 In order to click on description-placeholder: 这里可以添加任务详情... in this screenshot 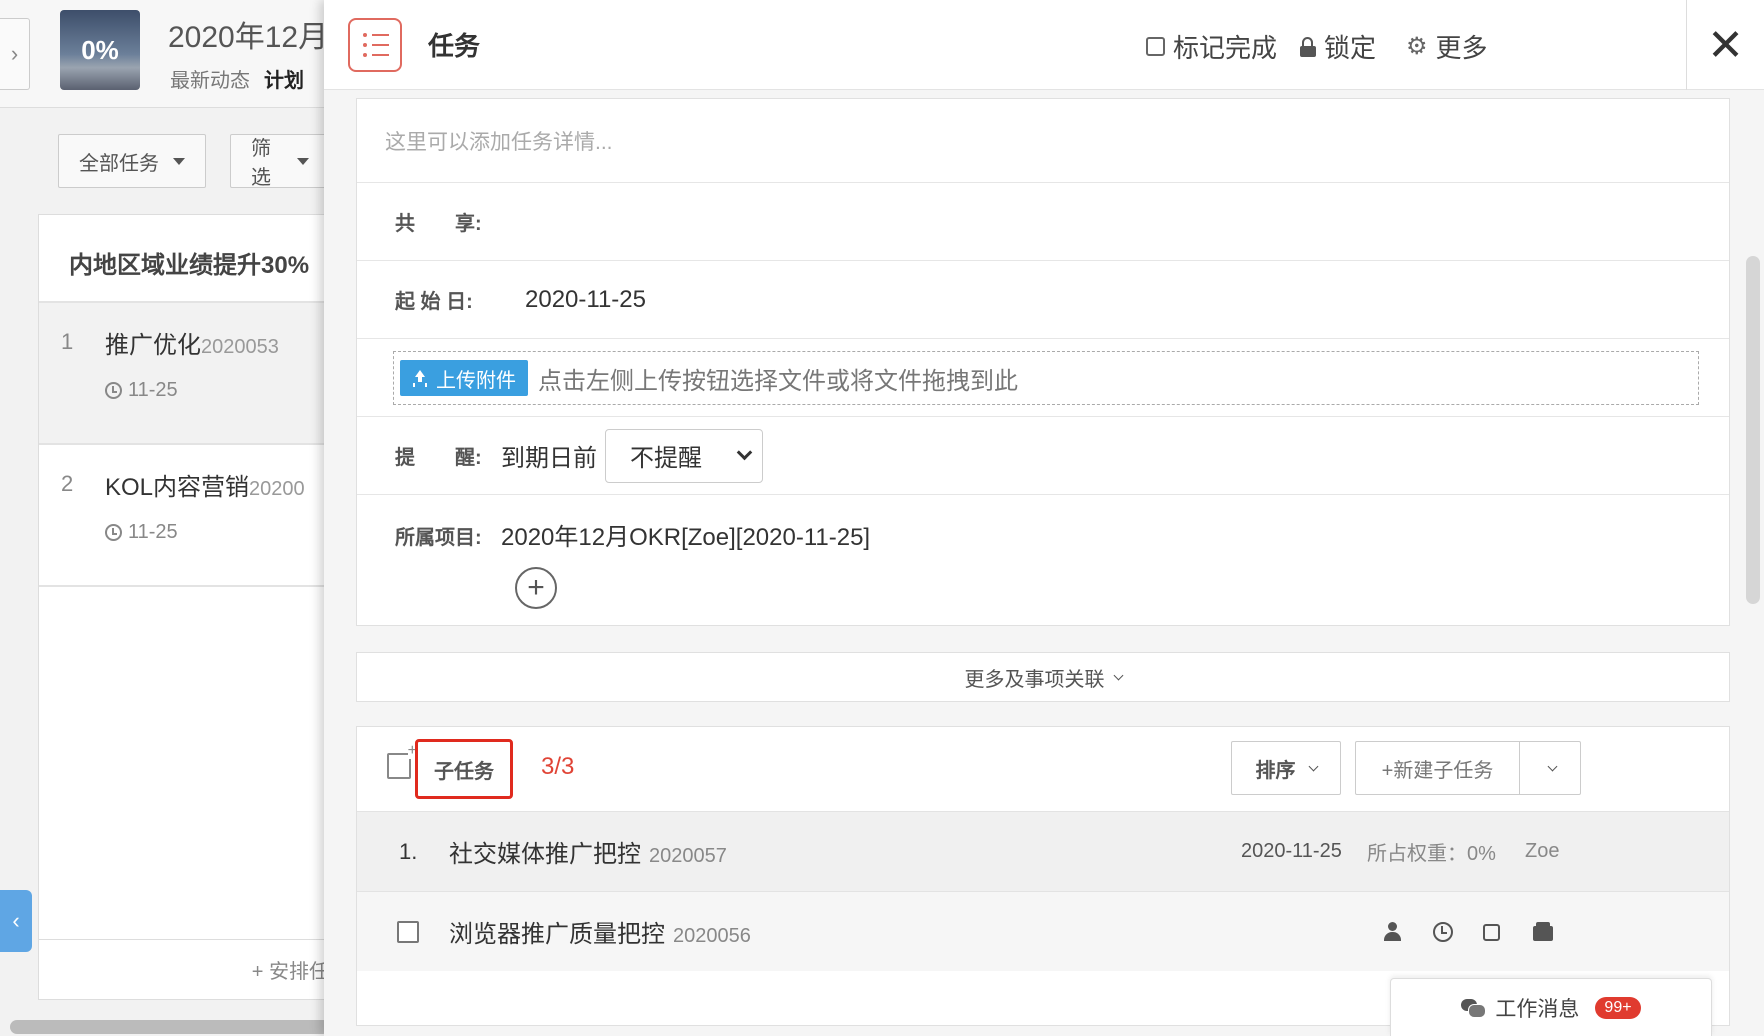, I will do `click(499, 142)`.